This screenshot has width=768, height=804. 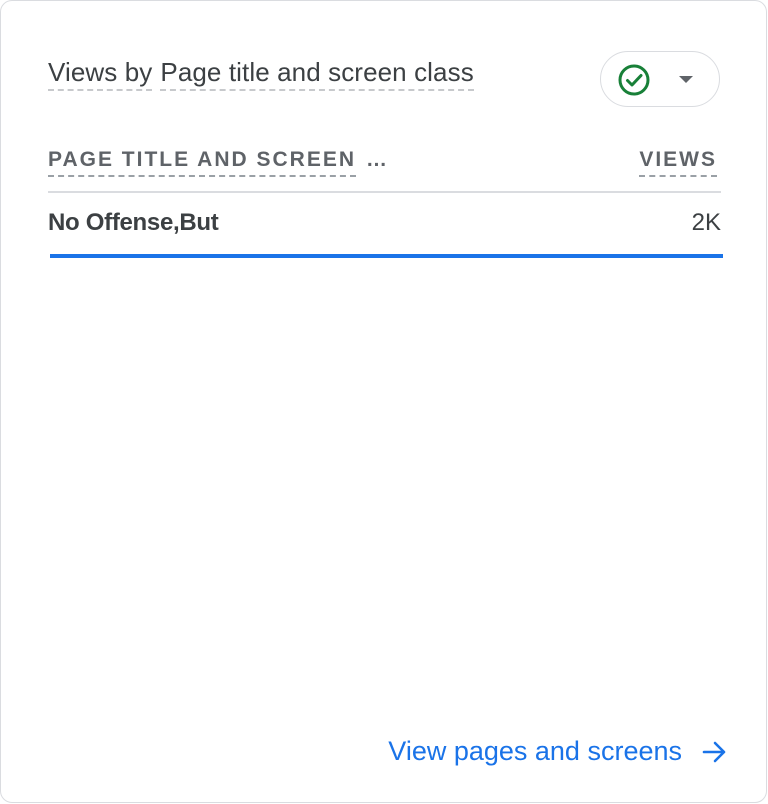 I want to click on dimension-title: Page title and screen class, so click(x=317, y=74).